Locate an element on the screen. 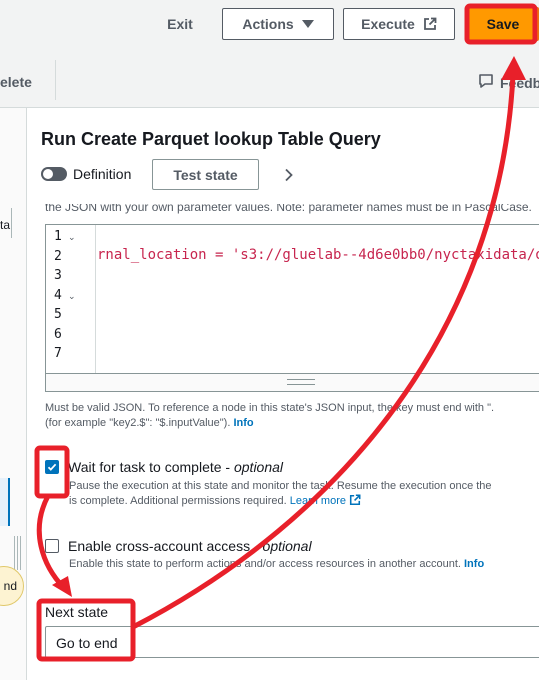  editor-footer is located at coordinates (292, 382).